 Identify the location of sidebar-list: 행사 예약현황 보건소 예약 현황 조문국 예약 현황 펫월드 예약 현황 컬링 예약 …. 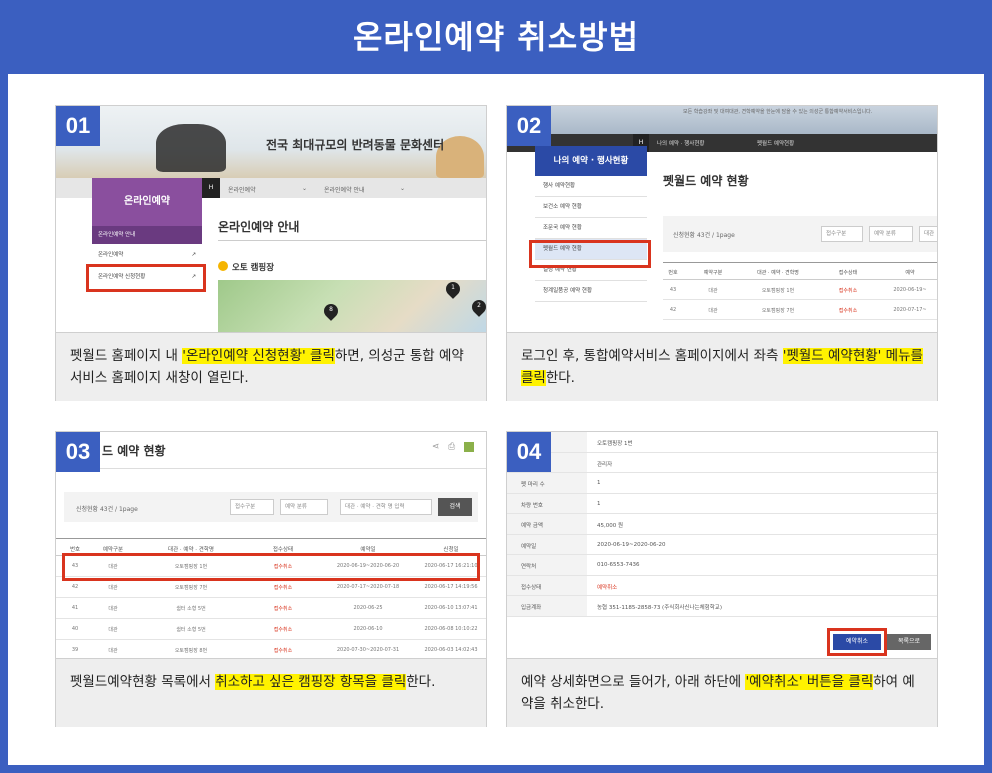
(591, 239).